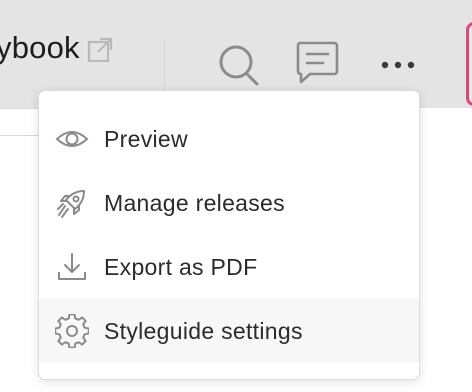  I want to click on eye-icon, so click(72, 139).